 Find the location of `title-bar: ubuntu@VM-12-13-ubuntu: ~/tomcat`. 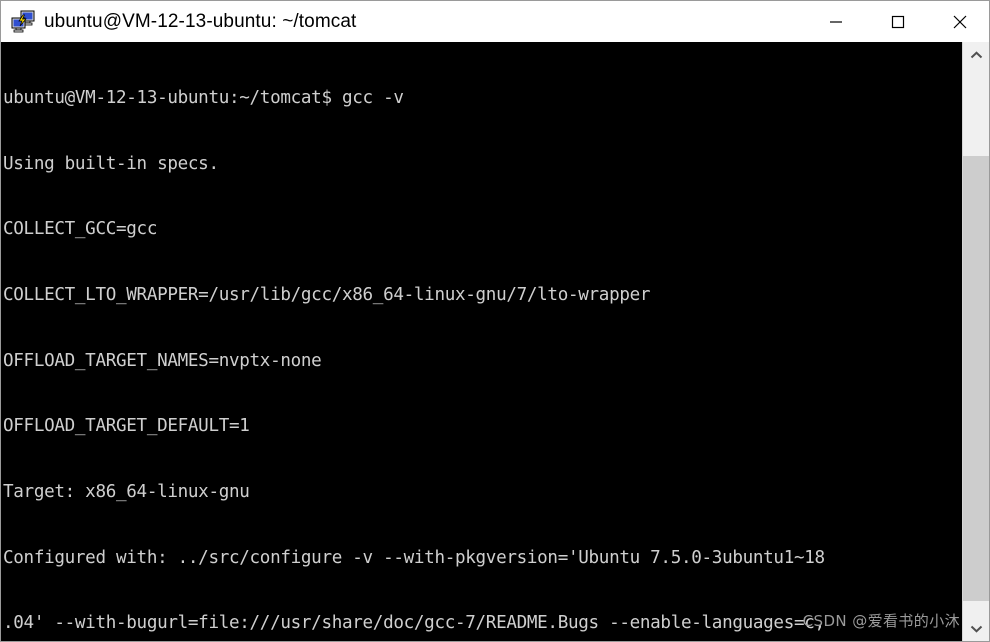

title-bar: ubuntu@VM-12-13-ubuntu: ~/tomcat is located at coordinates (495, 21).